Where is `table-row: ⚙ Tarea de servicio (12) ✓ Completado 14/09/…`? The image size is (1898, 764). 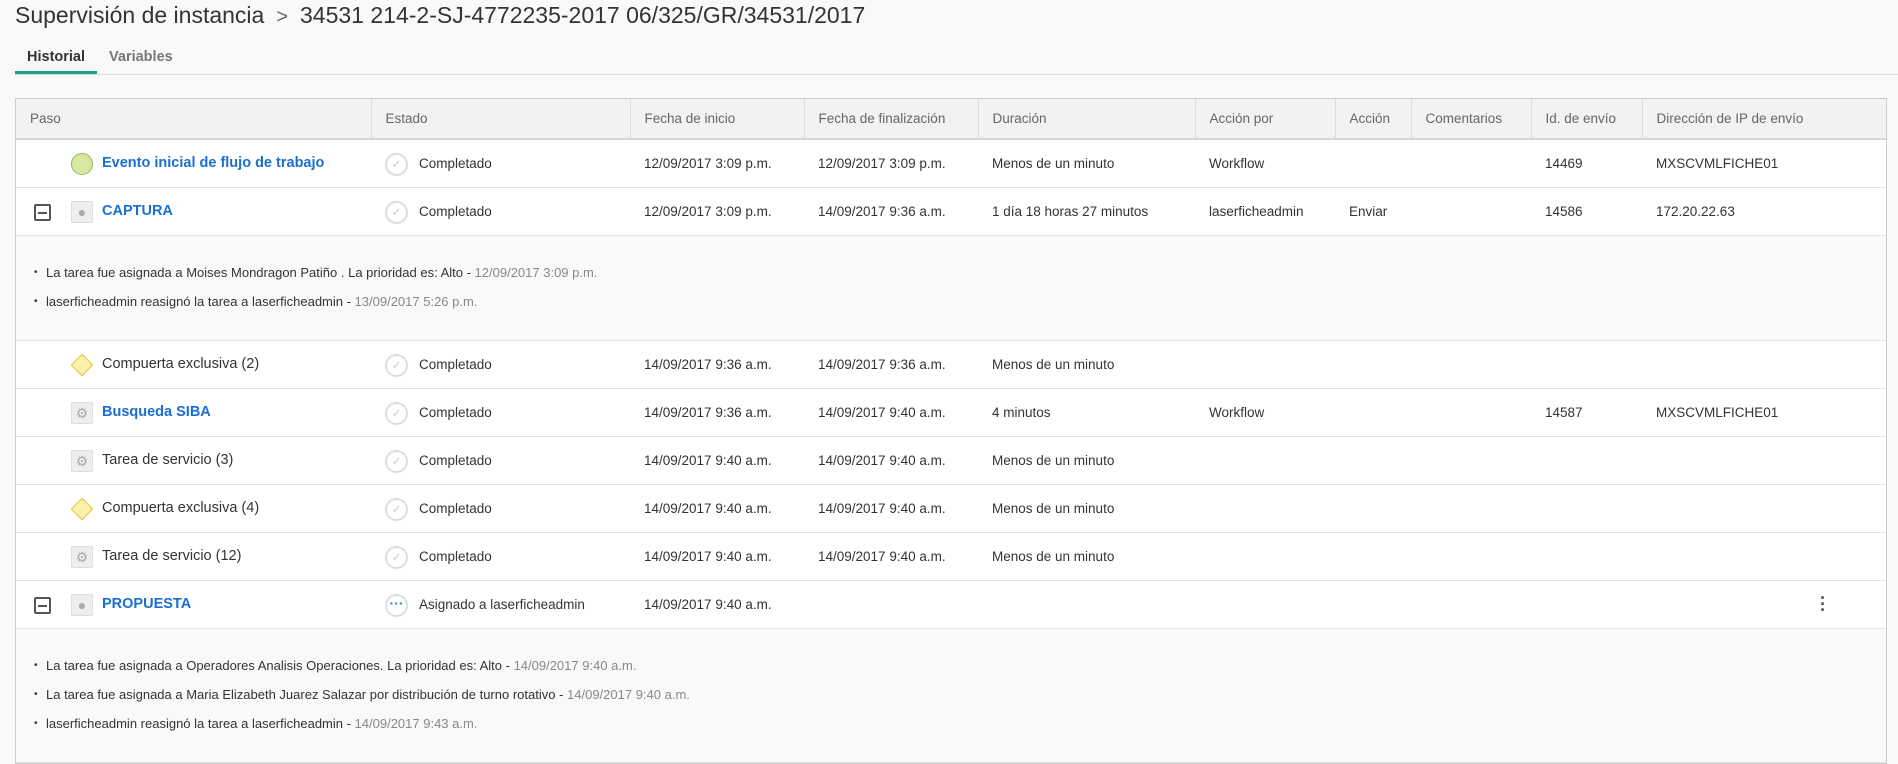 table-row: ⚙ Tarea de servicio (12) ✓ Completado 14/09/… is located at coordinates (951, 556).